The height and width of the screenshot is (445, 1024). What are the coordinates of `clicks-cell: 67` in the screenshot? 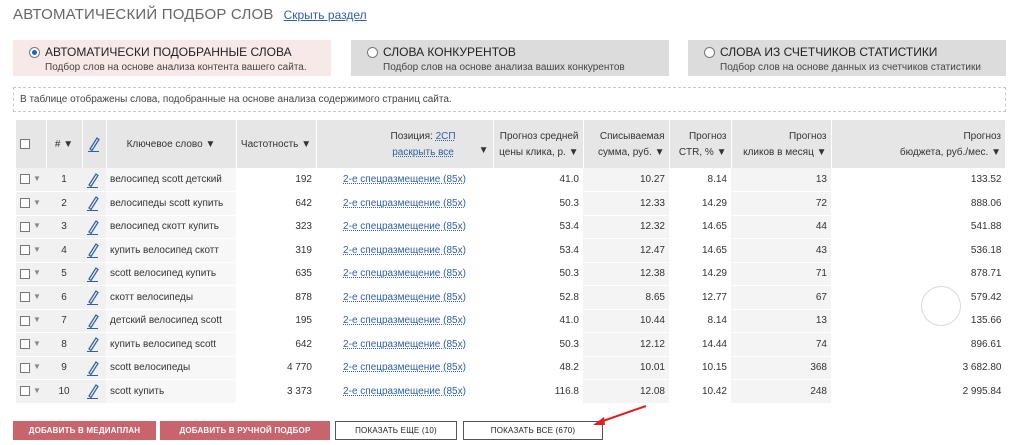 It's located at (781, 297).